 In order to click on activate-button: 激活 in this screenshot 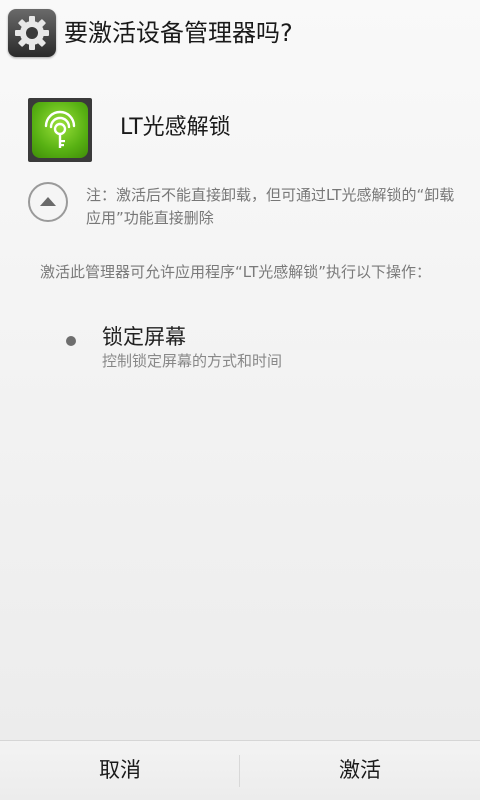, I will do `click(360, 770)`.